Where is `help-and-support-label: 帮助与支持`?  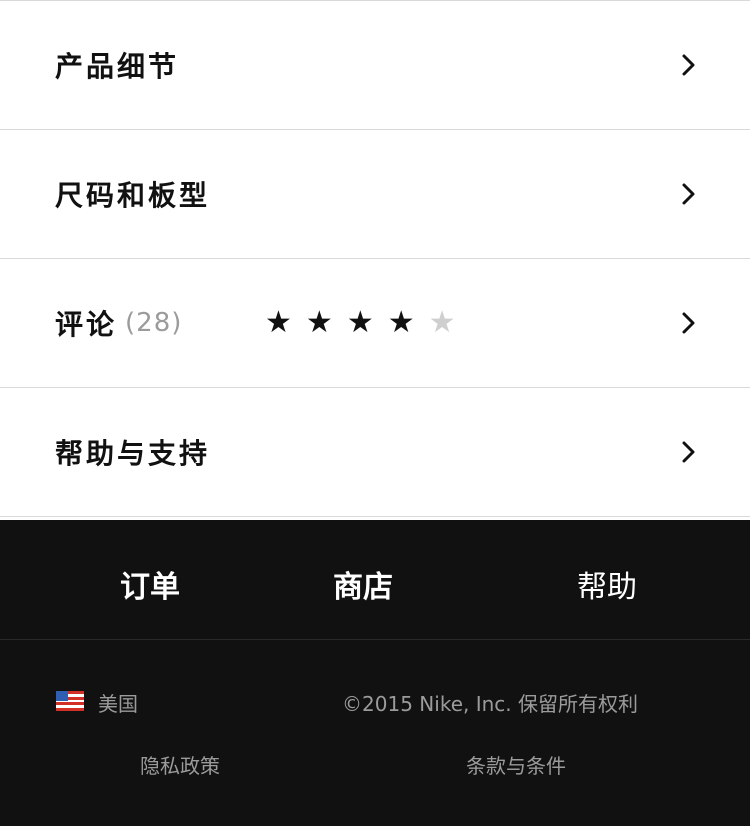
help-and-support-label: 帮助与支持 is located at coordinates (133, 453).